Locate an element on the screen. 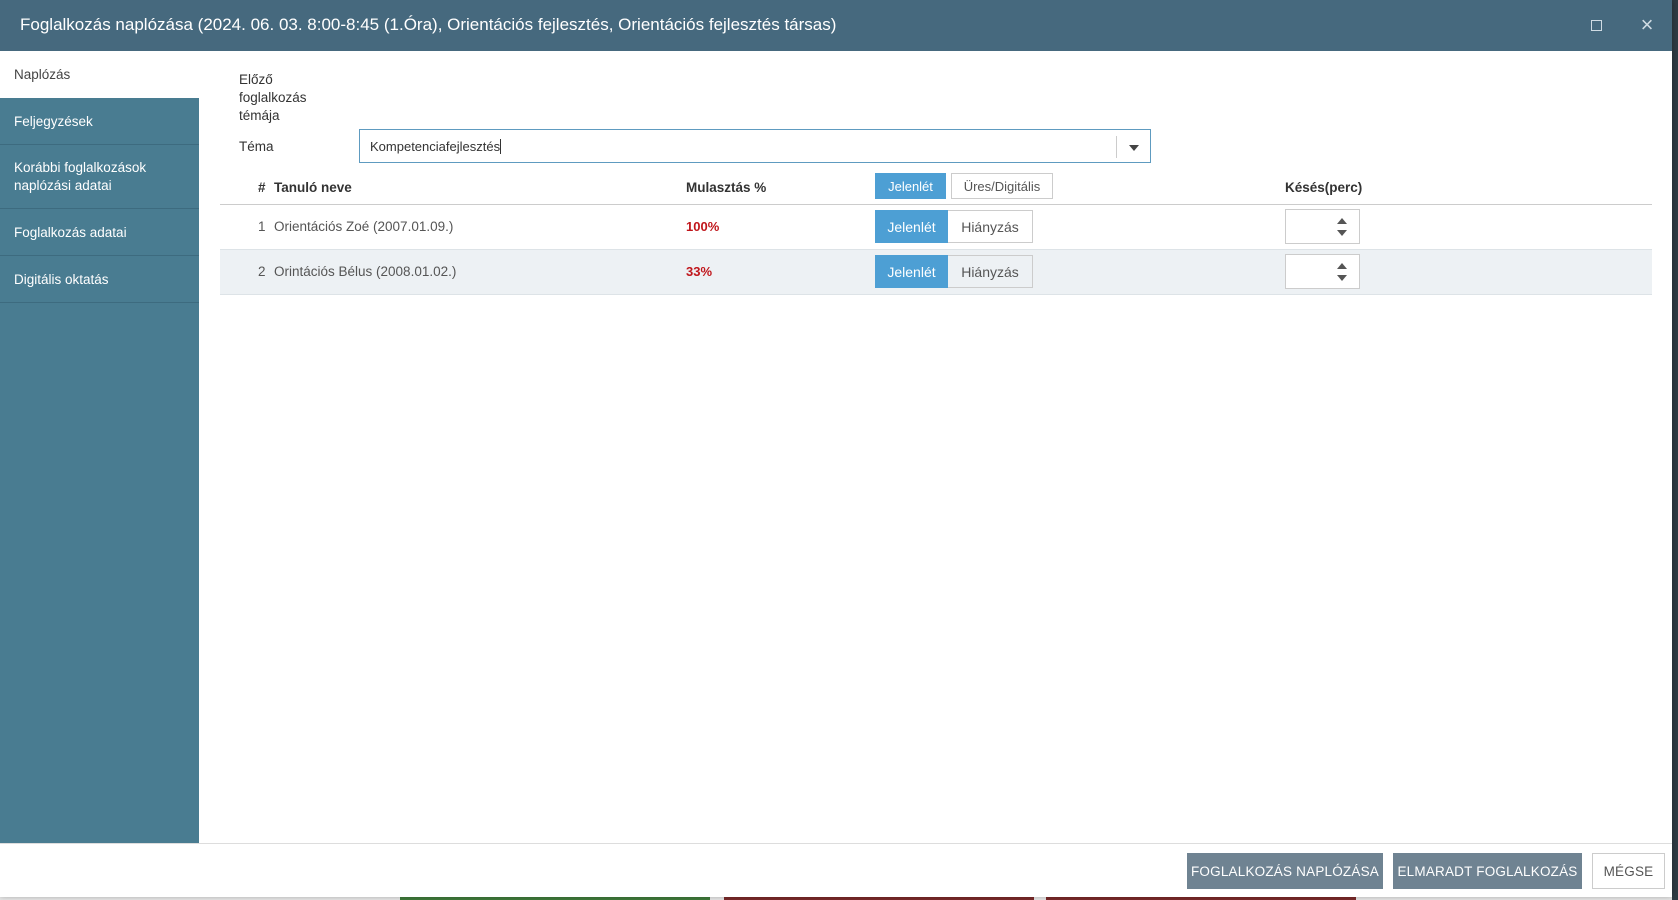  topic-select-value: Kompetenciafejlesztés is located at coordinates (435, 146).